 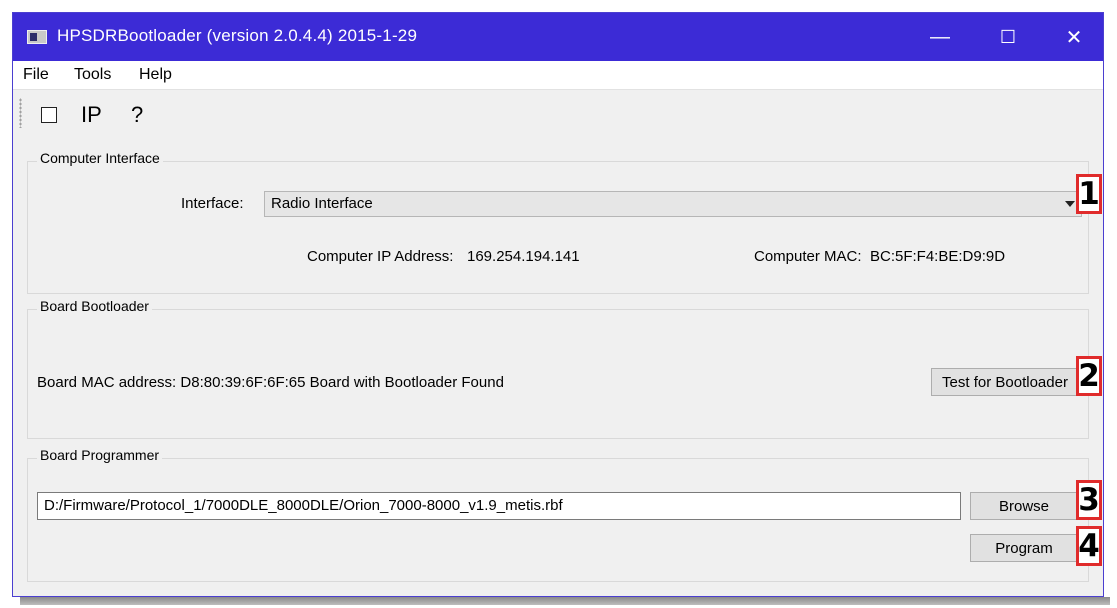 What do you see at coordinates (523, 256) in the screenshot?
I see `computer-ip-value: 169.254.194.141` at bounding box center [523, 256].